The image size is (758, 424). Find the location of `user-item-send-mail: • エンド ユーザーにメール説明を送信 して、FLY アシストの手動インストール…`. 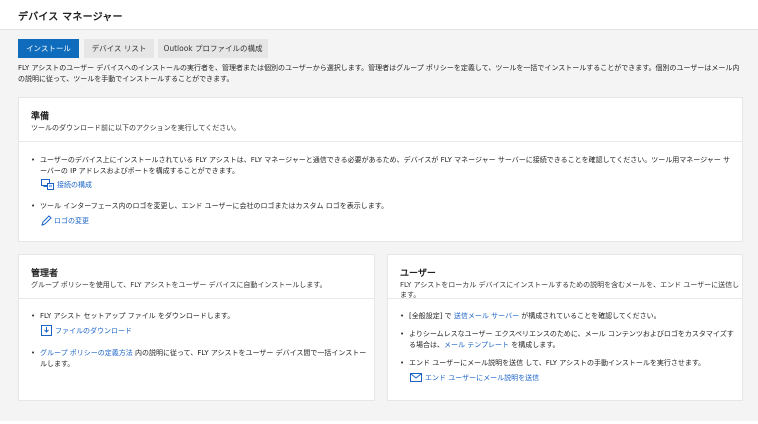

user-item-send-mail: • エンド ユーザーにメール説明を送信 して、FLY アシストの手動インストール… is located at coordinates (567, 363).